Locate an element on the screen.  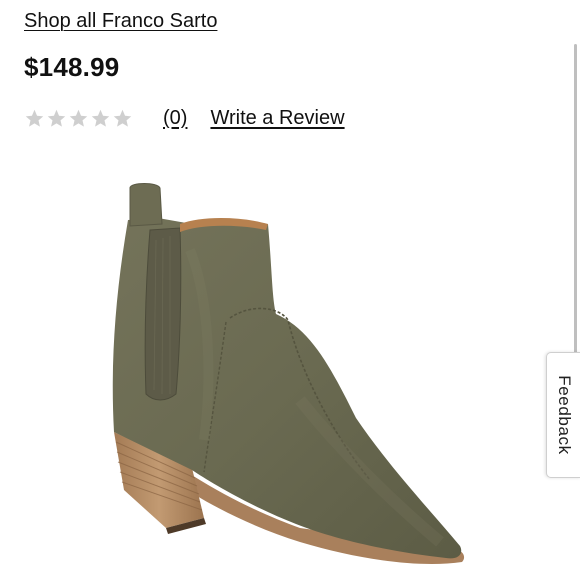
star-rating is located at coordinates (78, 118).